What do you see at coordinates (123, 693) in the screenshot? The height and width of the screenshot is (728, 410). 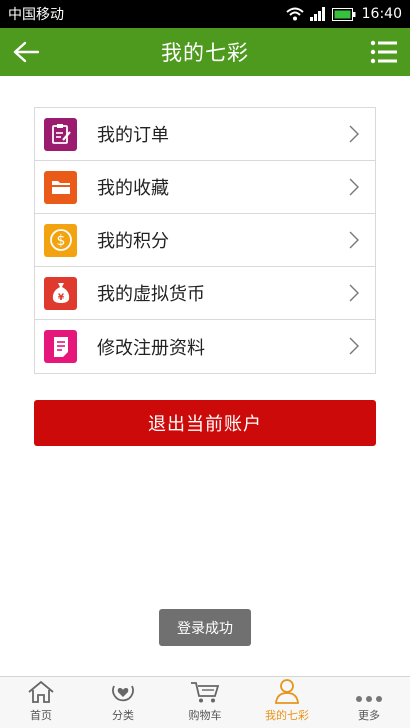 I see `category-icon` at bounding box center [123, 693].